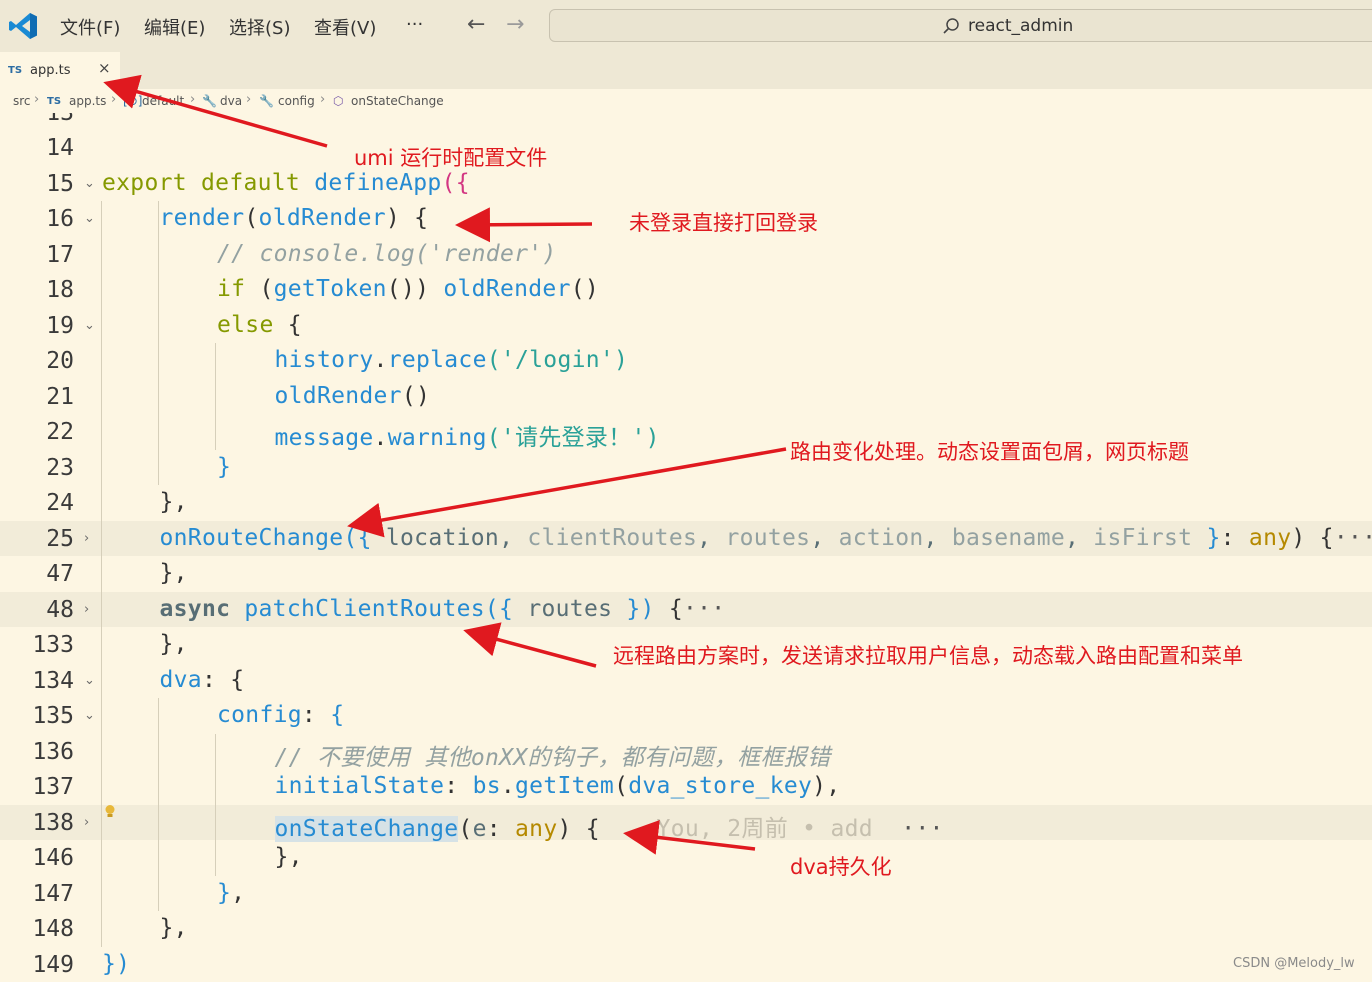  Describe the element at coordinates (163, 101) in the screenshot. I see `breadcrumb-default: default` at that location.